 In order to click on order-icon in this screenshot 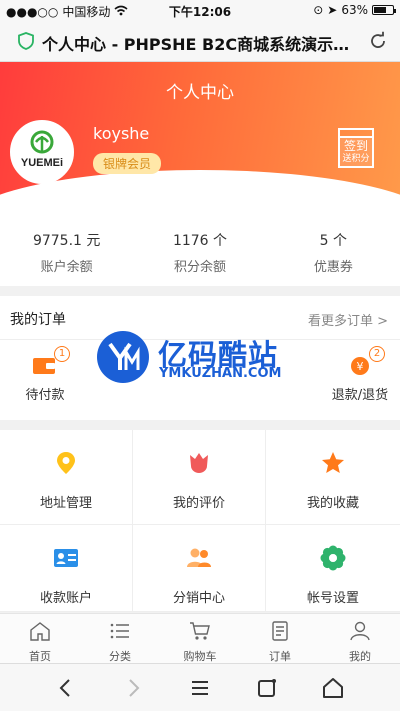, I will do `click(280, 631)`.